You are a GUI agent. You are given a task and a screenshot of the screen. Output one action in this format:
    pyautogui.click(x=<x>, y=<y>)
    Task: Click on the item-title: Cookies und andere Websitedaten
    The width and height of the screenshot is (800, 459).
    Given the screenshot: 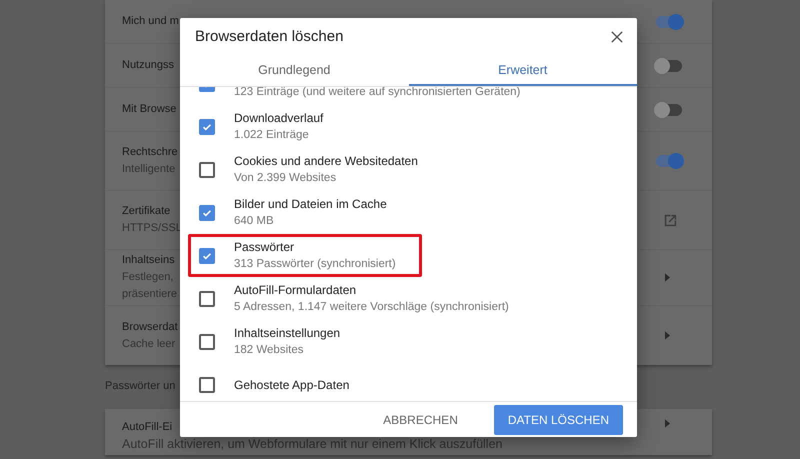 What is the action you would take?
    pyautogui.click(x=326, y=161)
    